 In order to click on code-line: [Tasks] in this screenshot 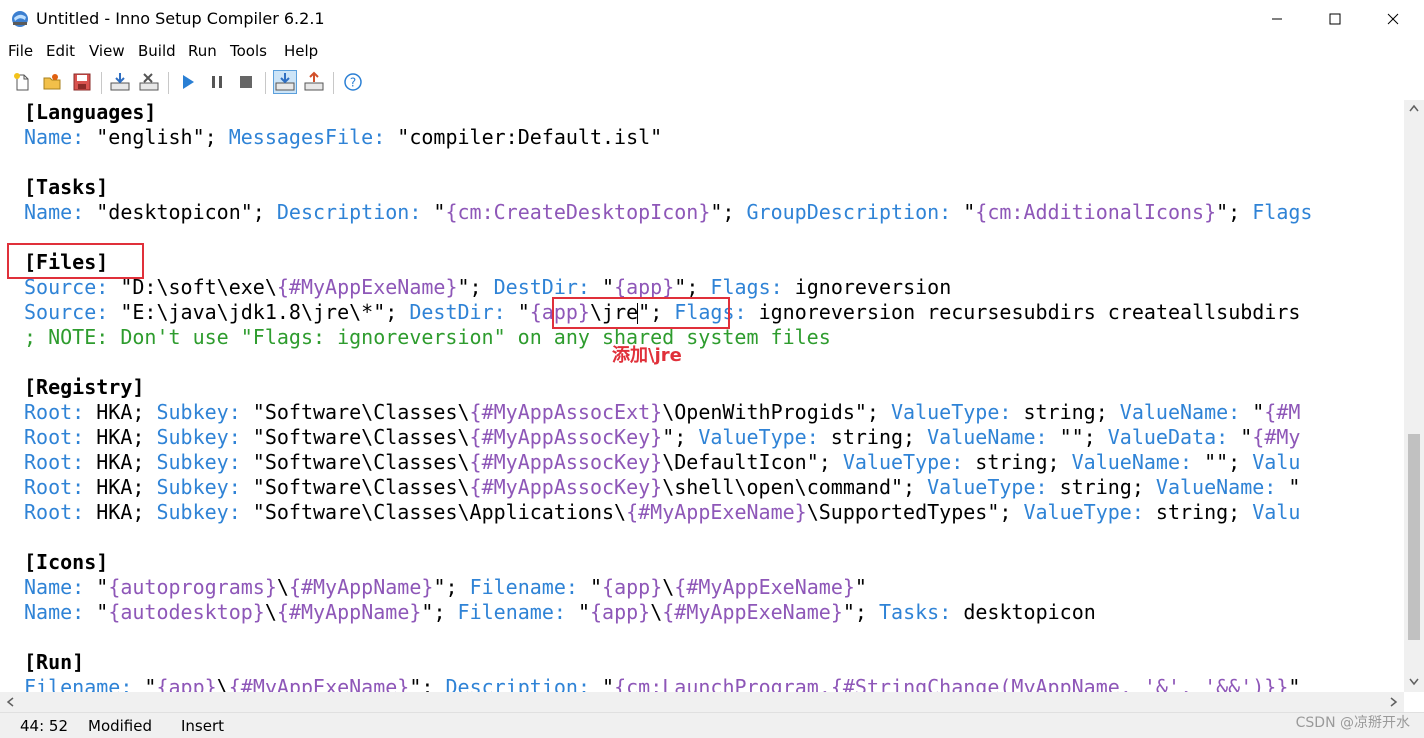, I will do `click(668, 187)`.